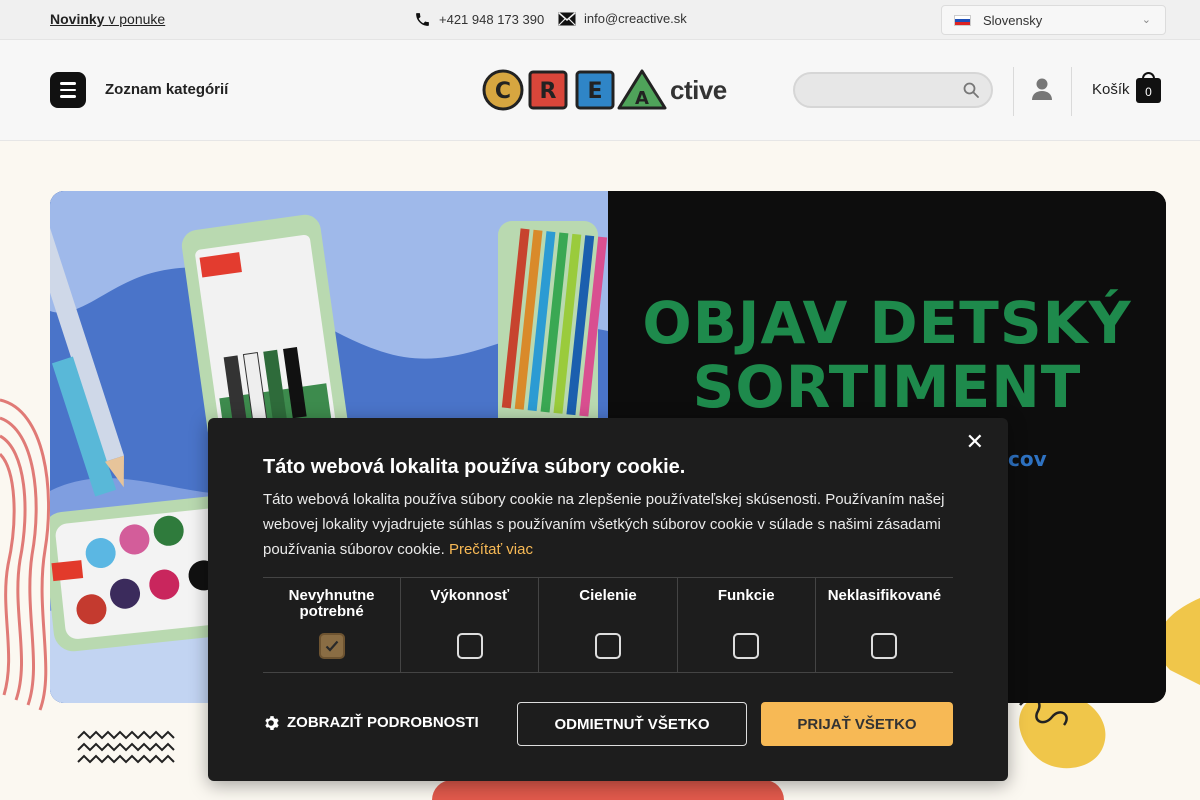  What do you see at coordinates (971, 90) in the screenshot?
I see `search-icon` at bounding box center [971, 90].